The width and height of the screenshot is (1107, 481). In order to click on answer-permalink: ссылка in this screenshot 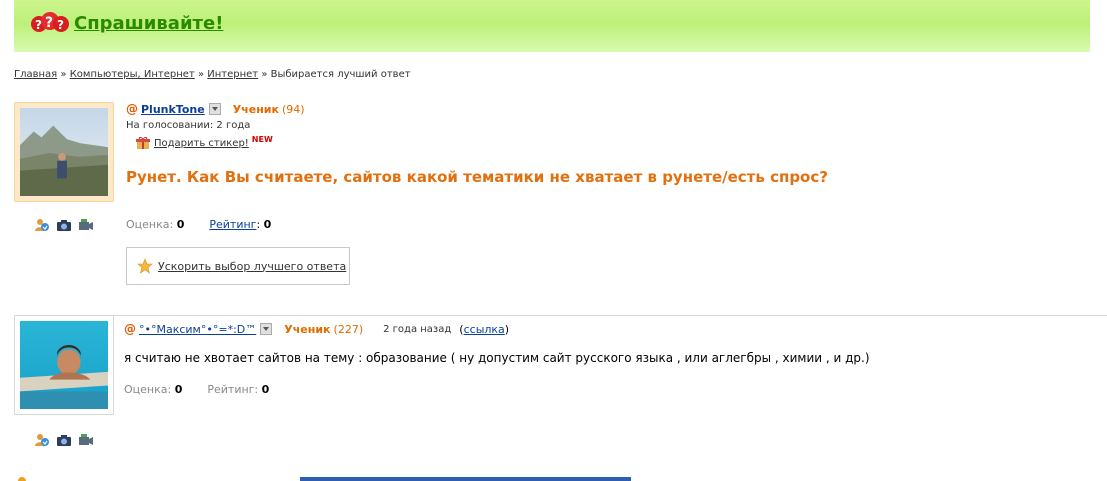, I will do `click(484, 329)`.